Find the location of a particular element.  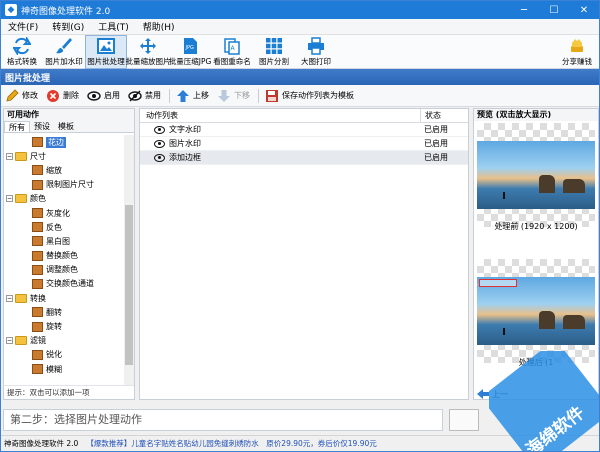

tab-all: 所有 is located at coordinates (17, 126).